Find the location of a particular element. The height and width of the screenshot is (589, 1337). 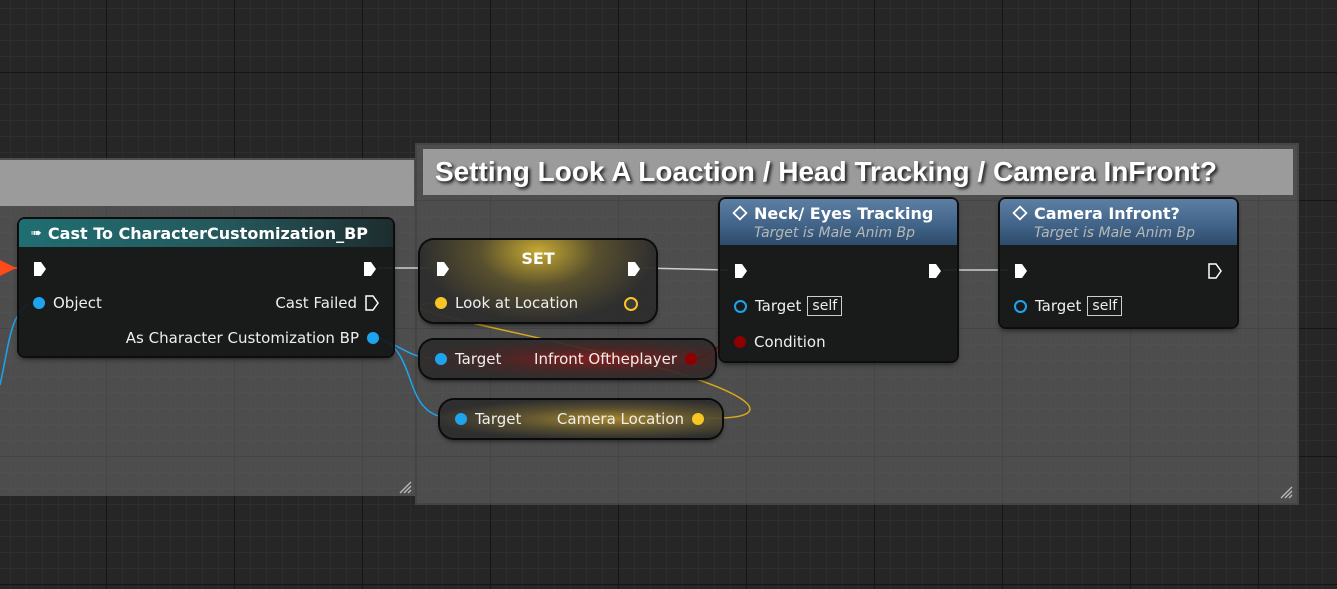

condition-label: Condition is located at coordinates (790, 342).